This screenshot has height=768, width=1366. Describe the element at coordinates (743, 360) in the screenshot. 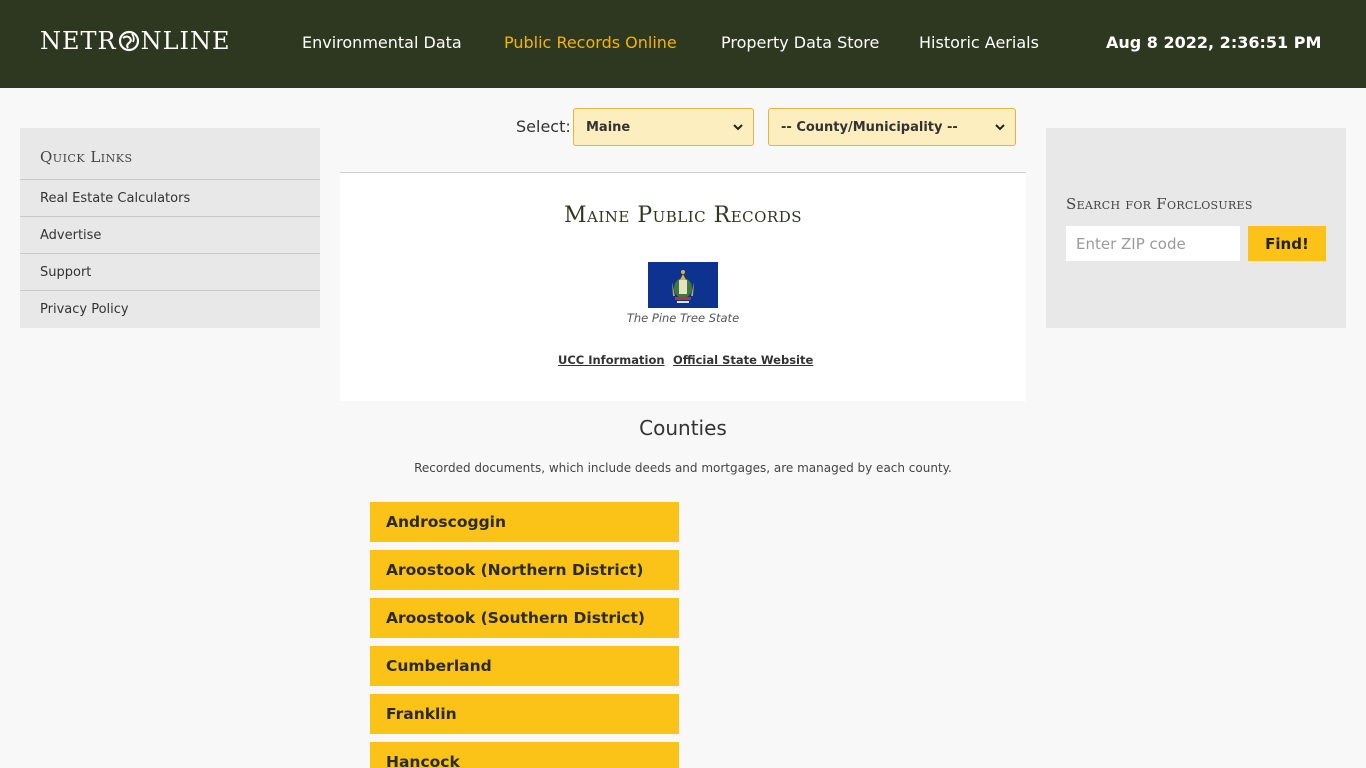

I see `official-state-website-link: Official State Website` at that location.